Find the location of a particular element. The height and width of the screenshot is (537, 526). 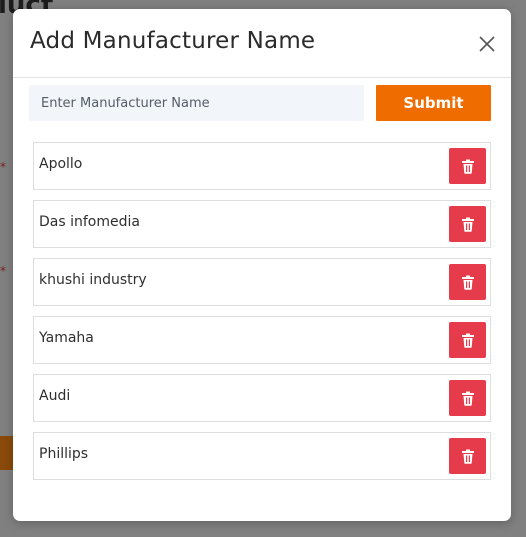

manufacturer-name: Phillips is located at coordinates (64, 454).